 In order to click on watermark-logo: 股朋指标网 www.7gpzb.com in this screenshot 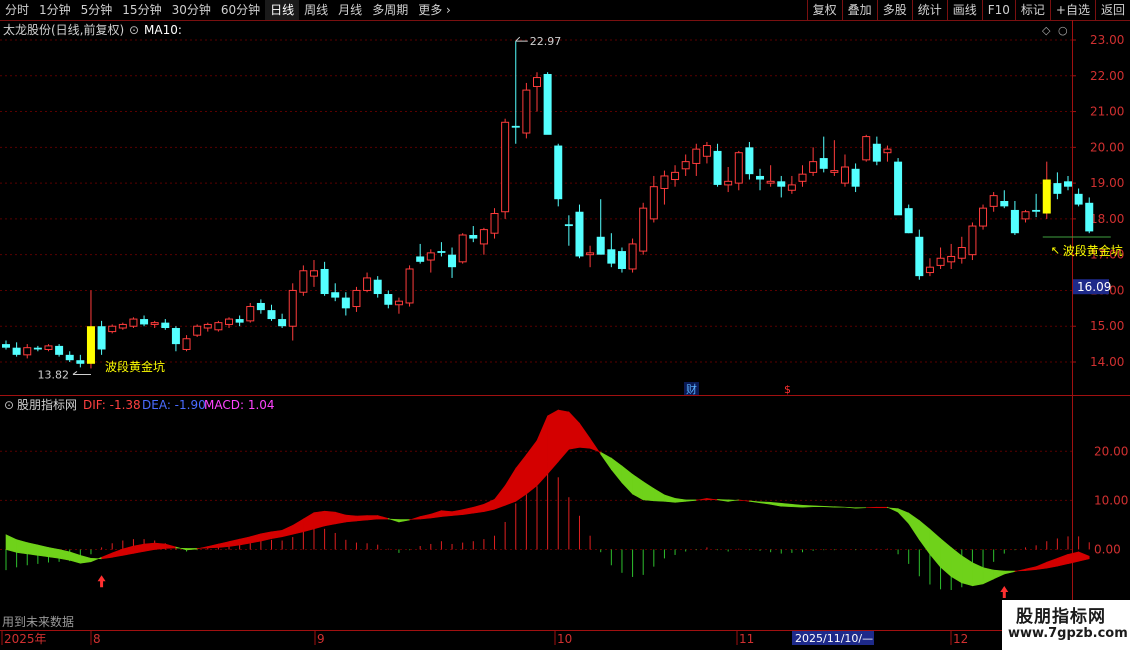, I will do `click(1066, 625)`.